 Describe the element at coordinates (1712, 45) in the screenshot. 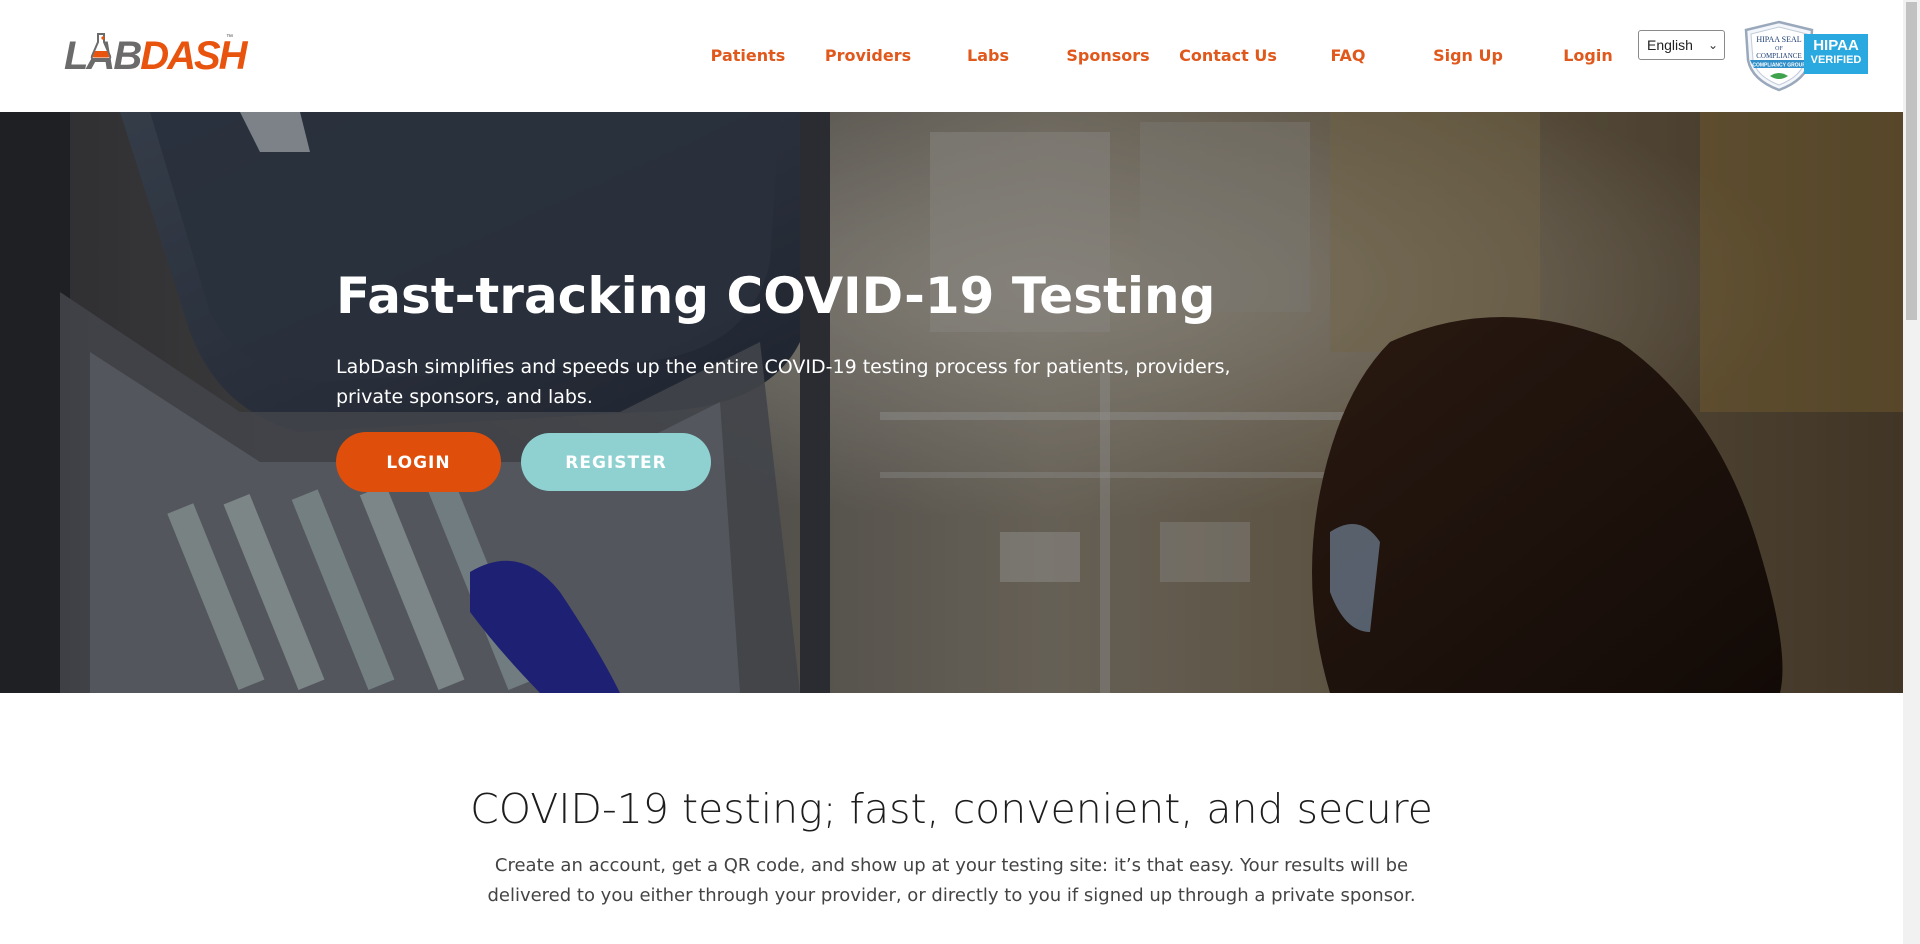

I see `chevron-down-icon: ⌄` at that location.